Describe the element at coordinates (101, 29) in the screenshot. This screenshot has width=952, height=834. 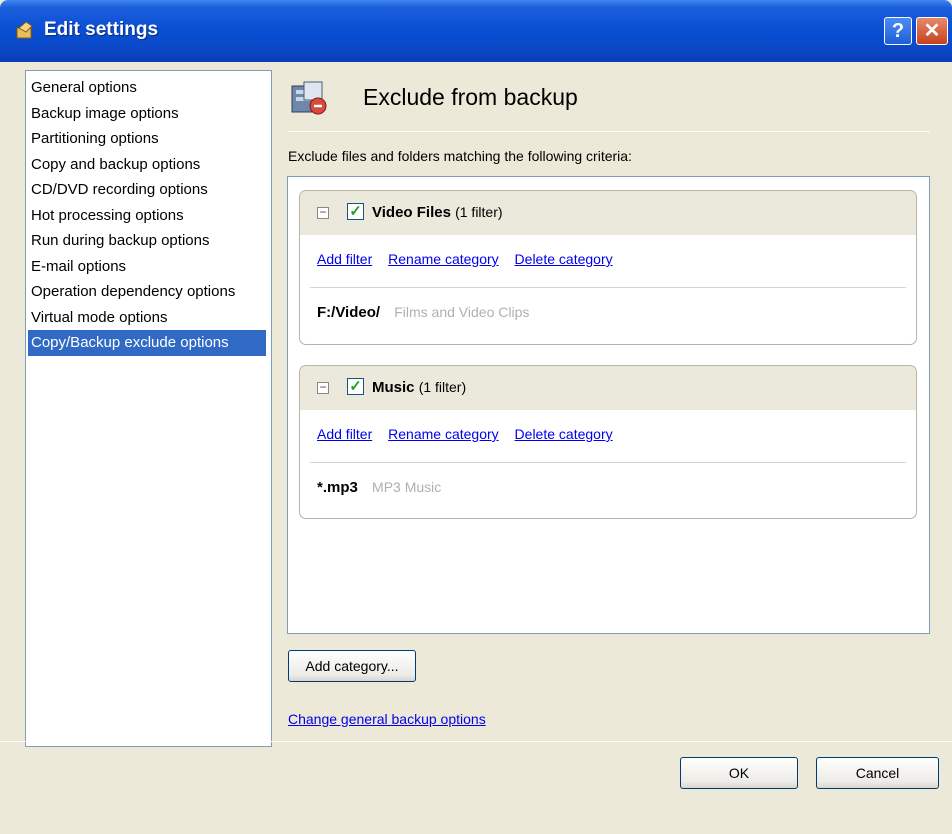
I see `window-title: Edit settings` at that location.